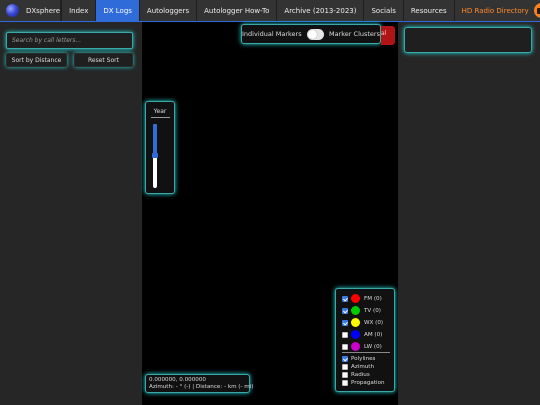 Image resolution: width=540 pixels, height=405 pixels. Describe the element at coordinates (177, 380) in the screenshot. I see `coordinates-text: 0.000000, 0.000000` at that location.